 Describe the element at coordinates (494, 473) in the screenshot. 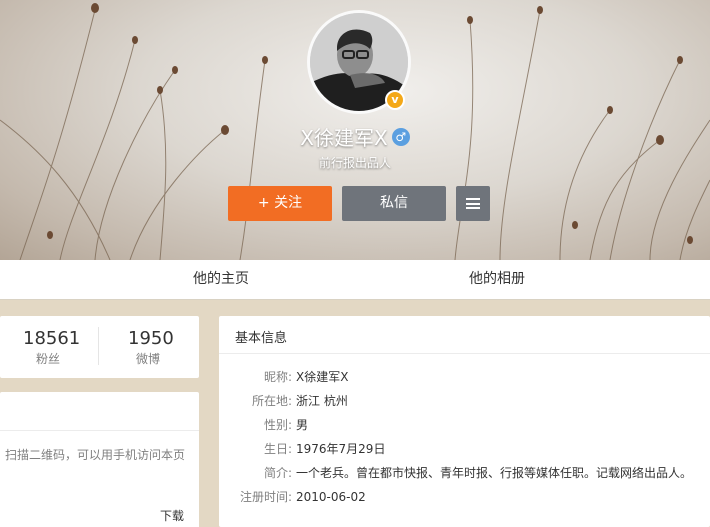

I see `info-value: 一个老兵。曾在都市快报、青年时报、行报等媒体任职。记载网络出品人。` at that location.